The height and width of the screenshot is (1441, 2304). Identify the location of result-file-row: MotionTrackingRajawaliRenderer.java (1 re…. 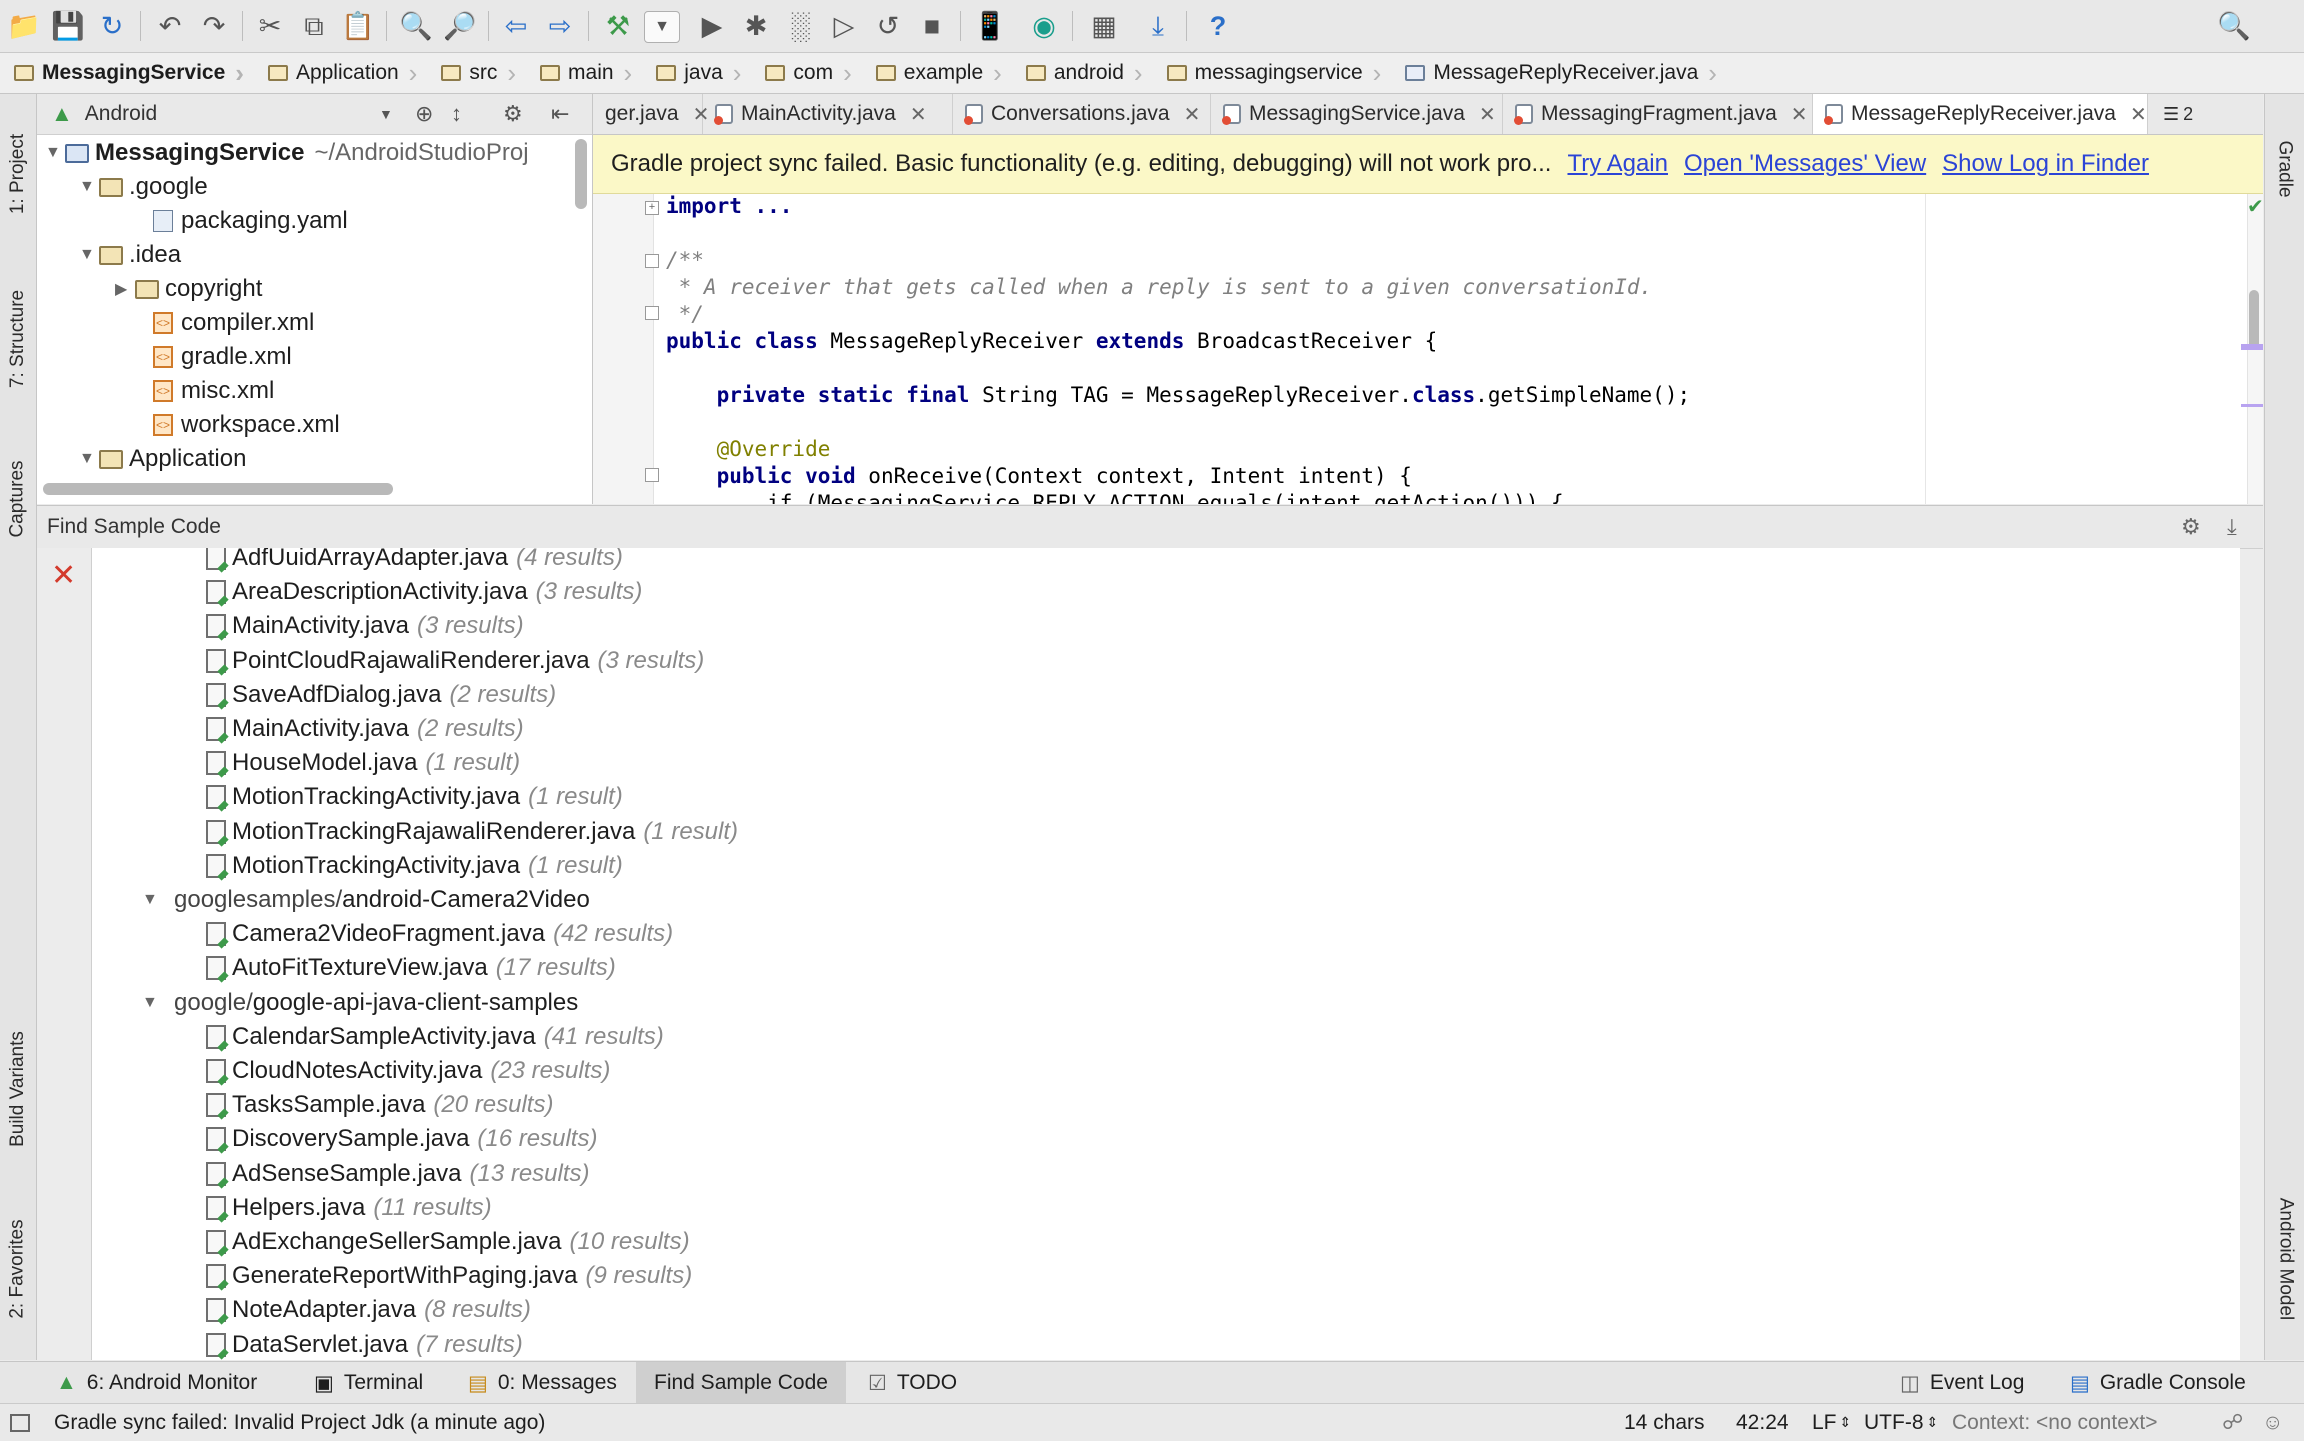
(472, 832).